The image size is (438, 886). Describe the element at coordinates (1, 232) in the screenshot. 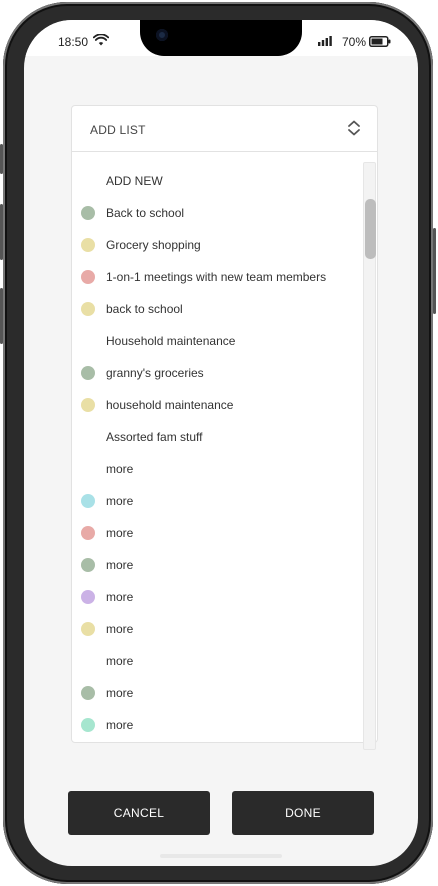

I see `volume-up-button` at that location.